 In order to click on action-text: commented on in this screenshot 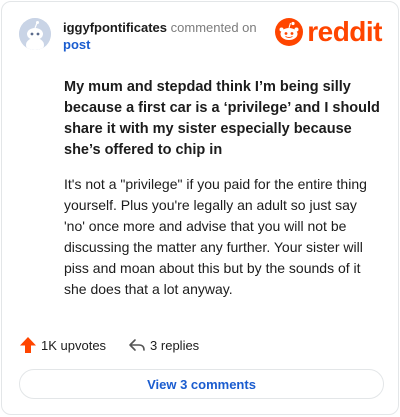, I will do `click(213, 27)`.